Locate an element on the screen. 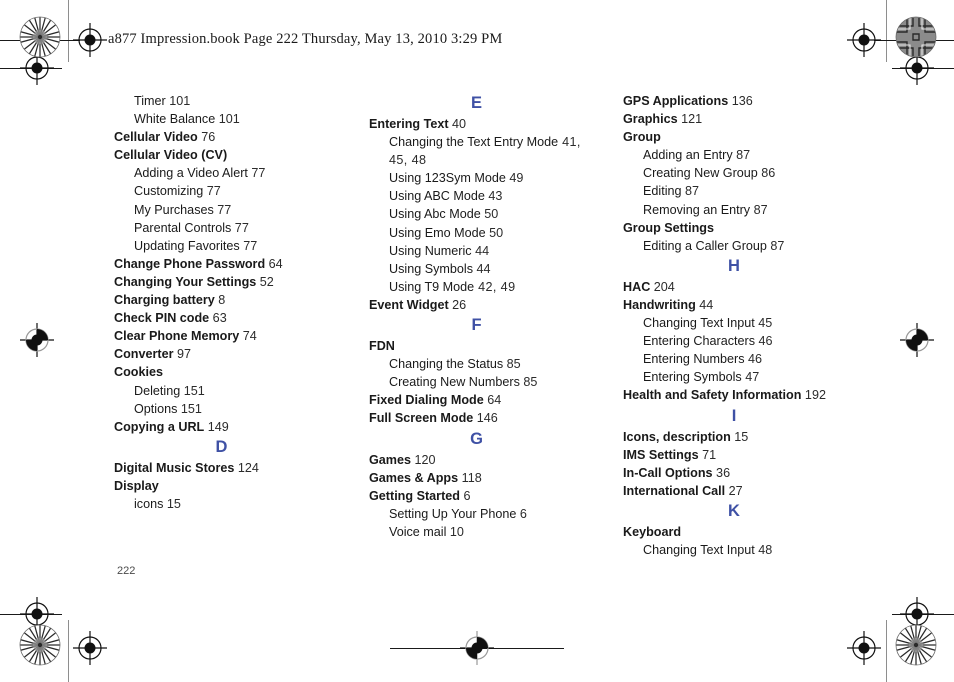 The height and width of the screenshot is (682, 954). index-entry-label: Using Symbols is located at coordinates (431, 268).